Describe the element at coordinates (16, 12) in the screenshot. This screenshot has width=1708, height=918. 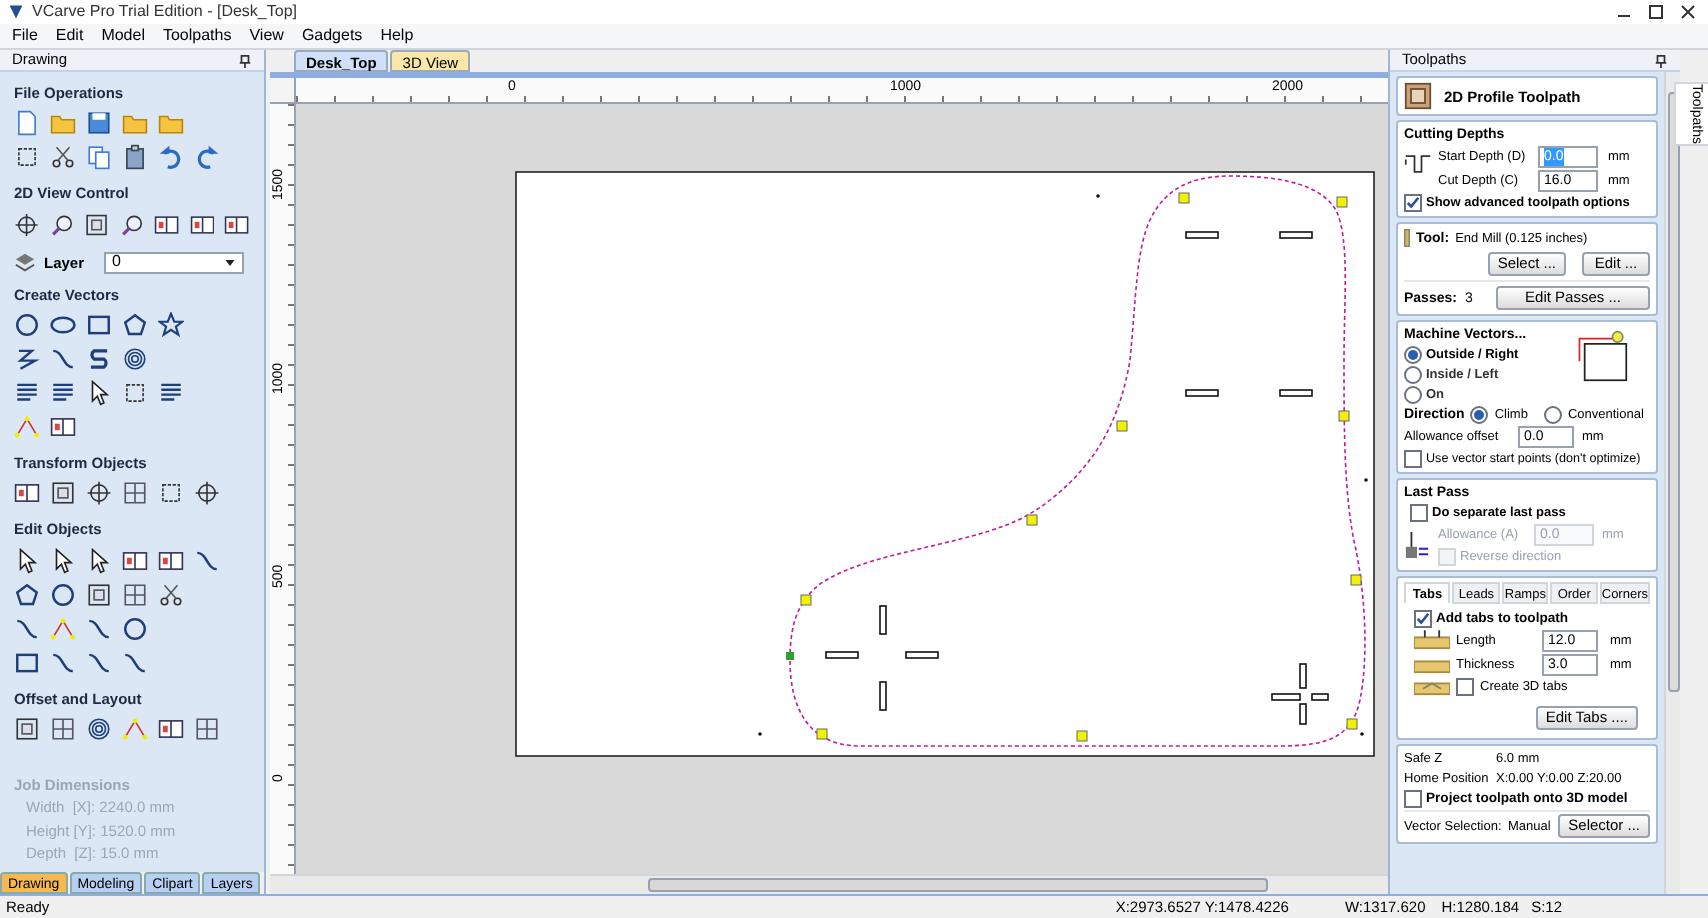
I see `app-logo-icon` at that location.